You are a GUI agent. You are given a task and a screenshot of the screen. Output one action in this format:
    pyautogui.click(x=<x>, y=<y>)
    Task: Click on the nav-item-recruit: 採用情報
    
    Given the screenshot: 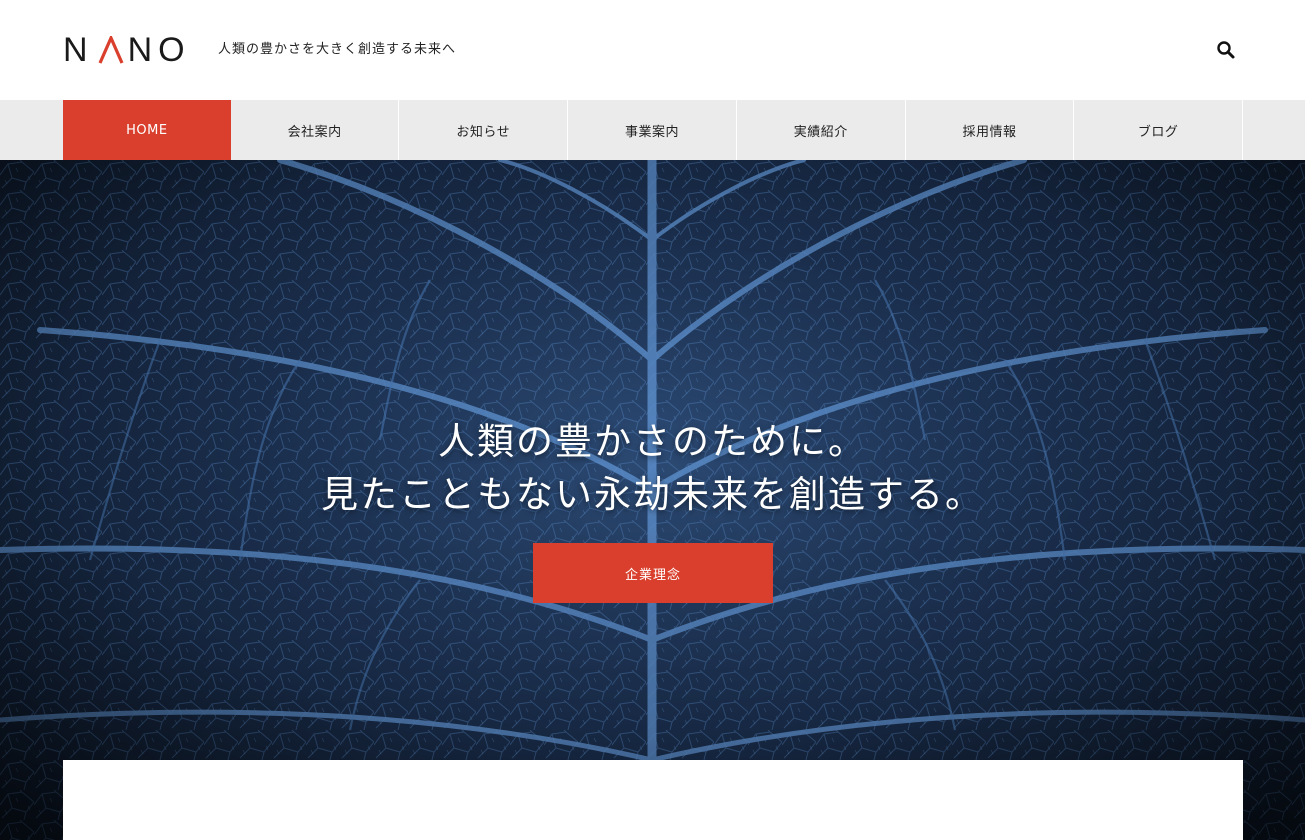 What is the action you would take?
    pyautogui.click(x=990, y=130)
    